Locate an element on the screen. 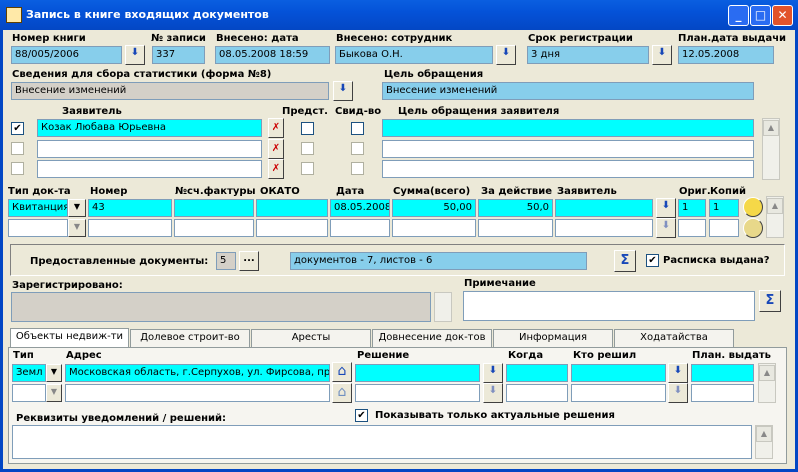  applicant-row-checkbox: ✔ is located at coordinates (17, 128).